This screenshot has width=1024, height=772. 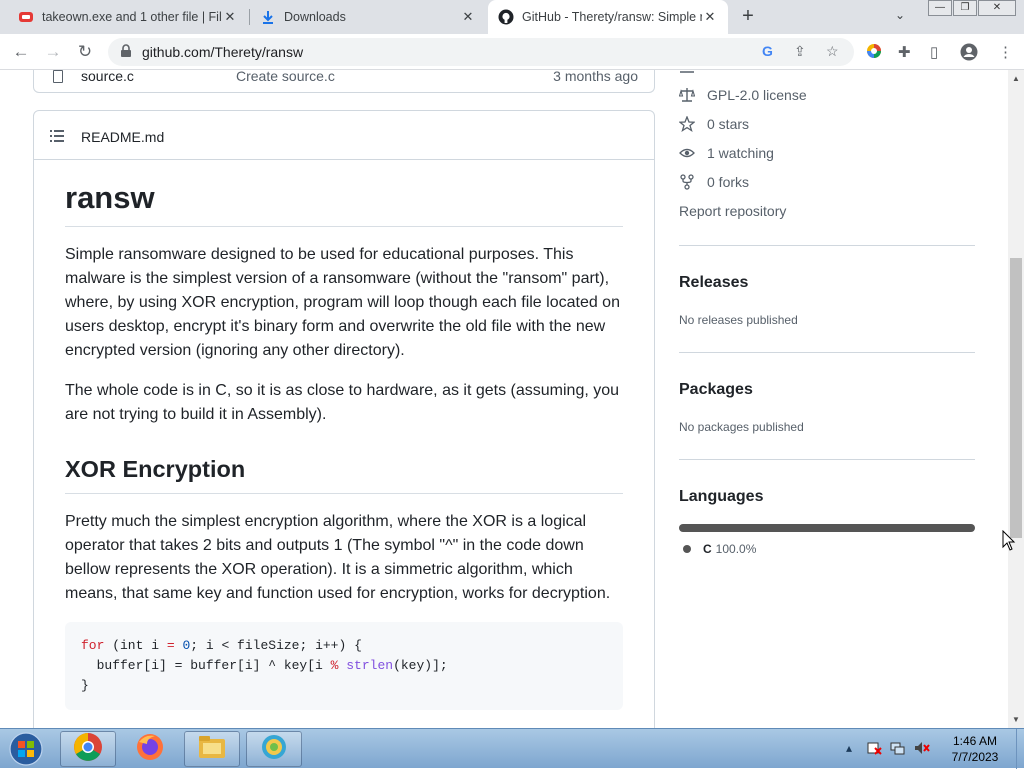 What do you see at coordinates (969, 54) in the screenshot?
I see `profile-avatar-icon` at bounding box center [969, 54].